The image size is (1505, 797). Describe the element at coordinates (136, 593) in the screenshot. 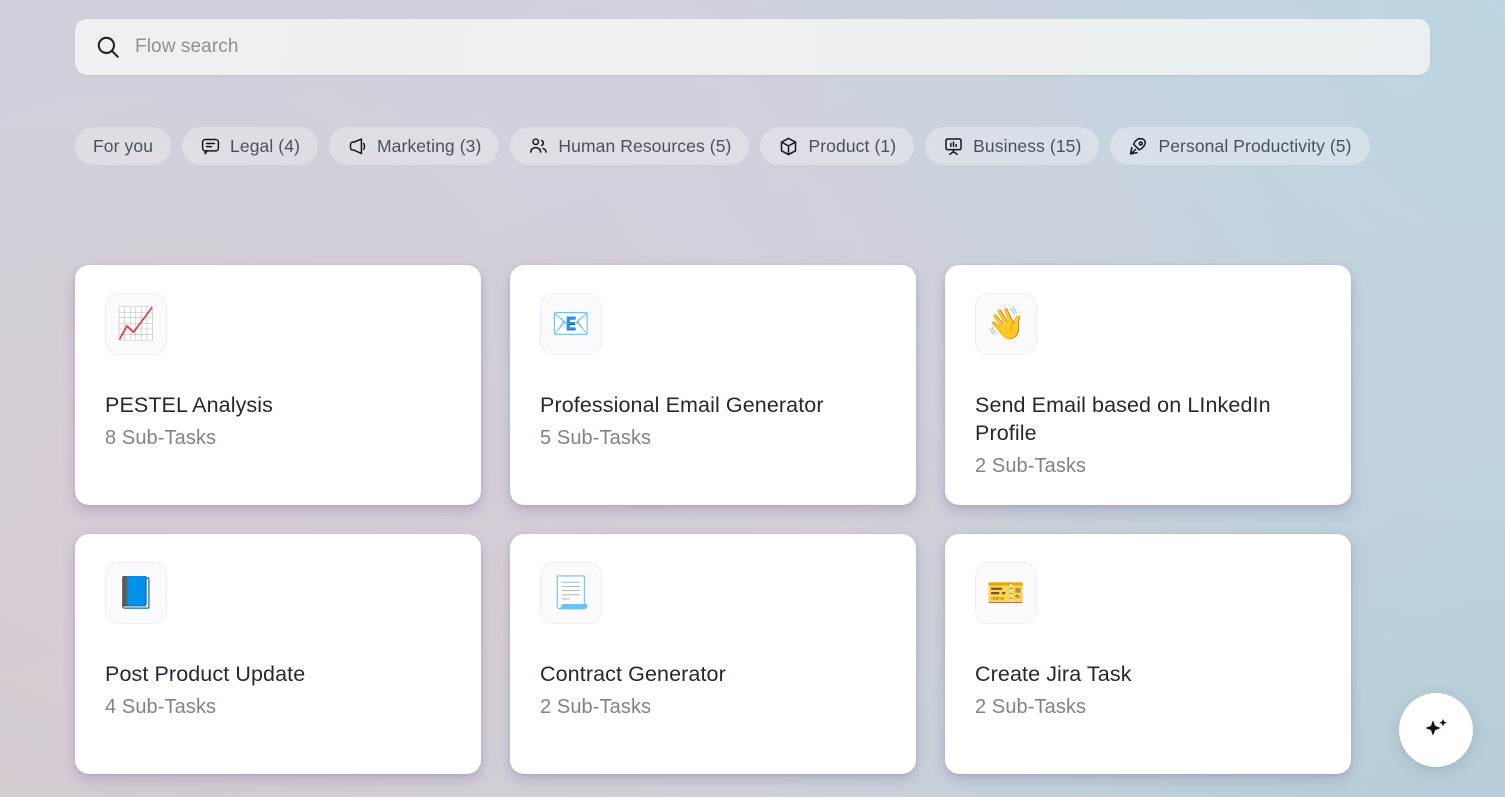

I see `blue-book-icon: 📘` at that location.